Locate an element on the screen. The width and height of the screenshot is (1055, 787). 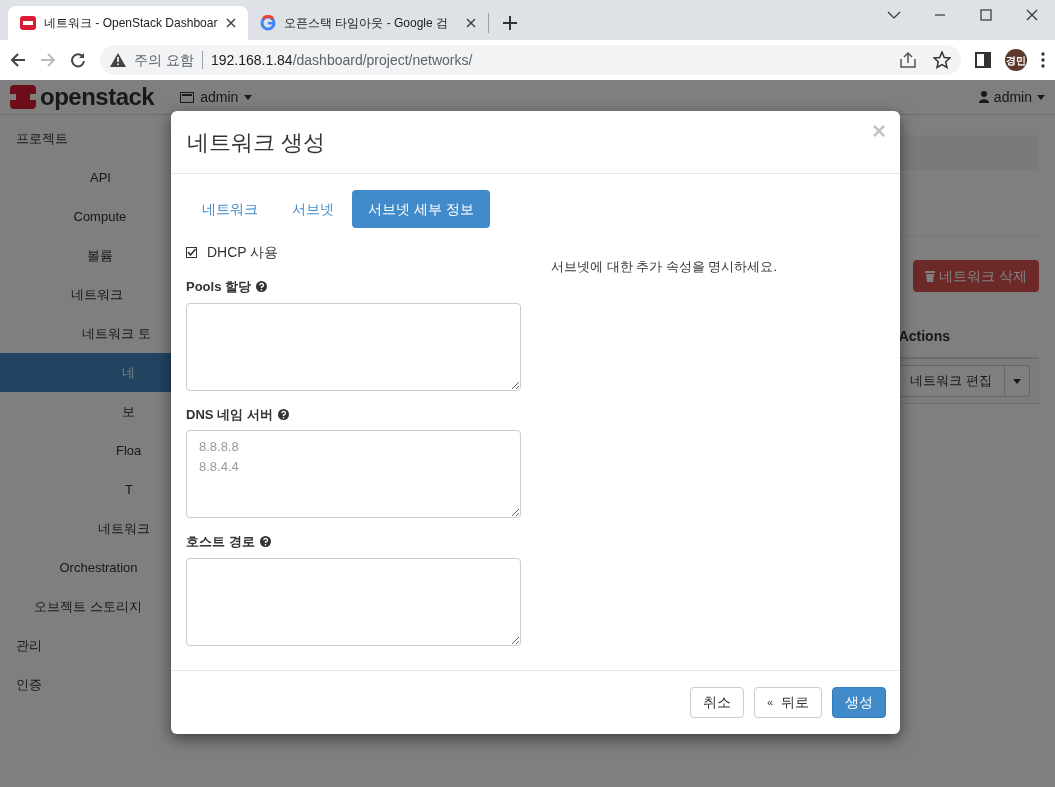
delete-network-button: 네트워크 삭제 is located at coordinates (976, 276).